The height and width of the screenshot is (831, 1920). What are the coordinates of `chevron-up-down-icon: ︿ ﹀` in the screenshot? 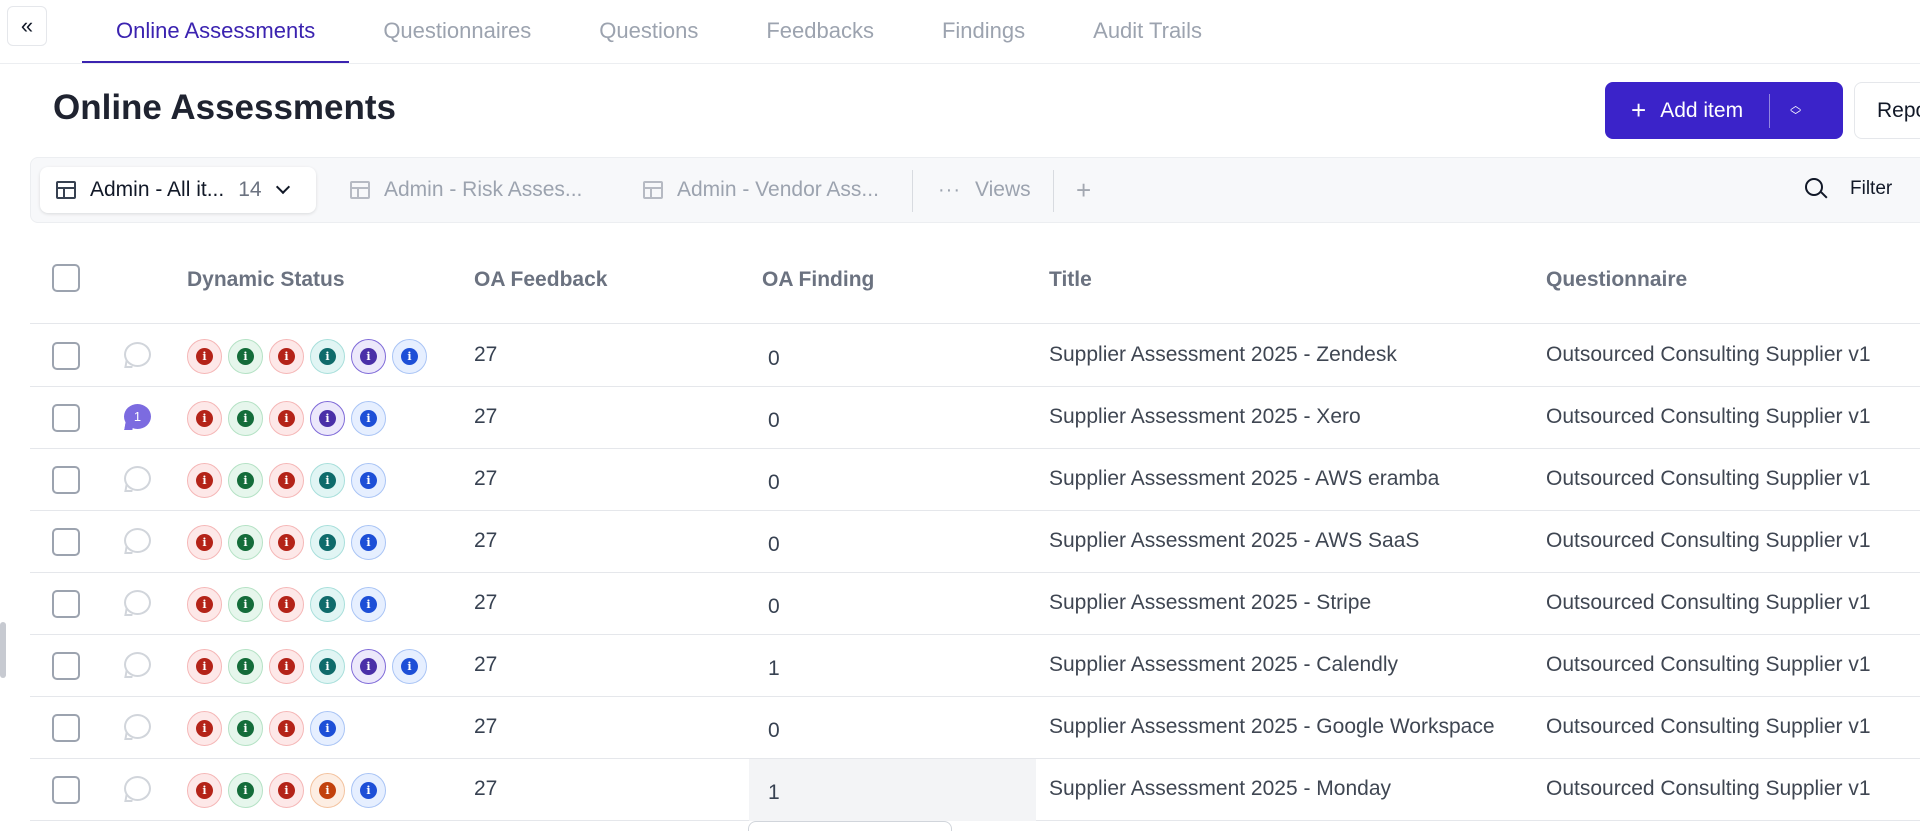 It's located at (1795, 110).